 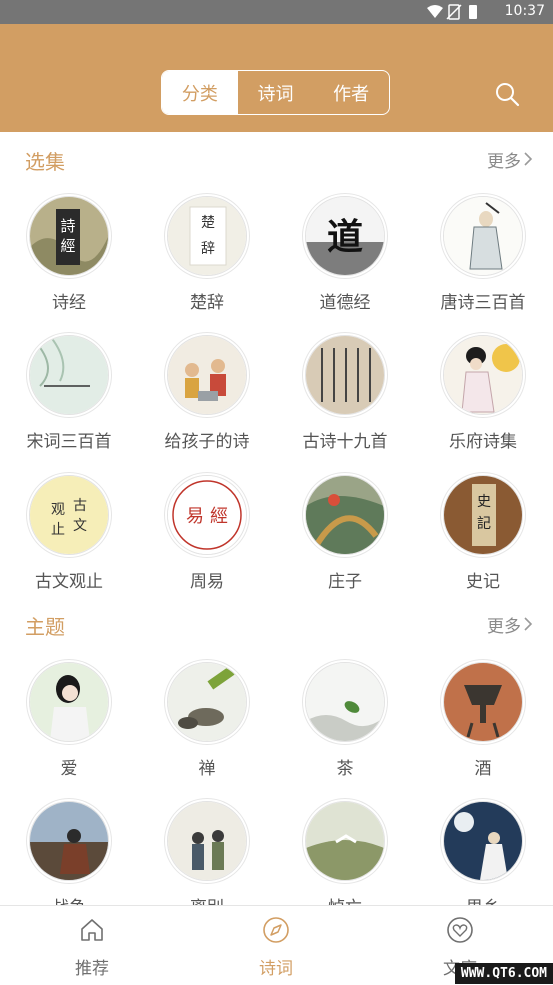 What do you see at coordinates (207, 766) in the screenshot?
I see `theme-label: 禅` at bounding box center [207, 766].